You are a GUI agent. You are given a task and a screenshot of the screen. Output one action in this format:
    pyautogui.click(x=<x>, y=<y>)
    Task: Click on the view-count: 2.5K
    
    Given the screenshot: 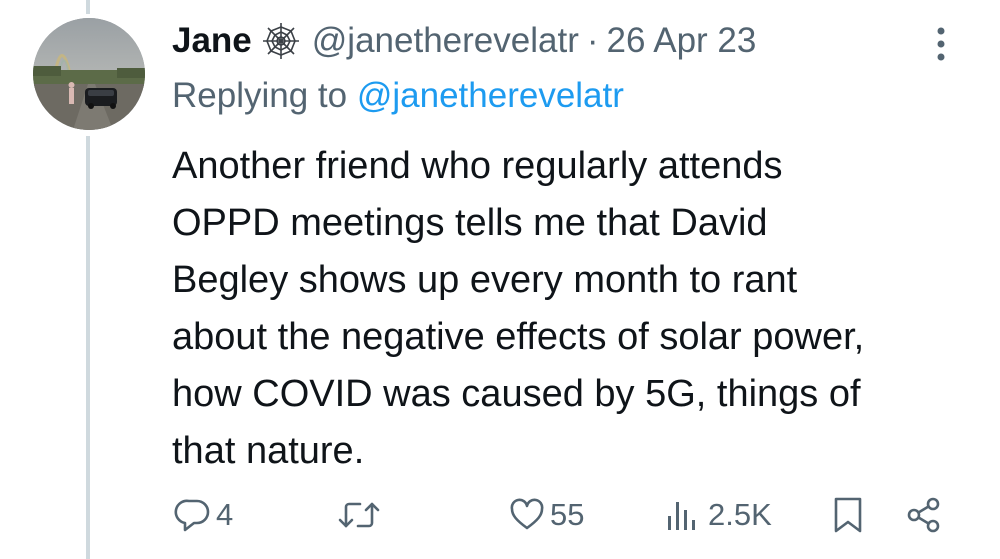 What is the action you would take?
    pyautogui.click(x=740, y=514)
    